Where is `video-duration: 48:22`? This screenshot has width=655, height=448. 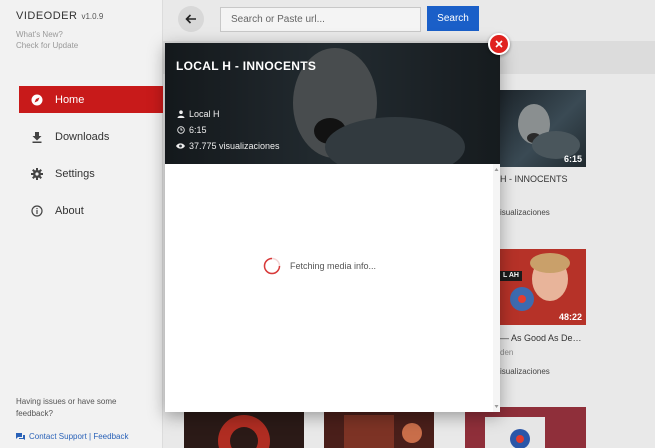 video-duration: 48:22 is located at coordinates (570, 317).